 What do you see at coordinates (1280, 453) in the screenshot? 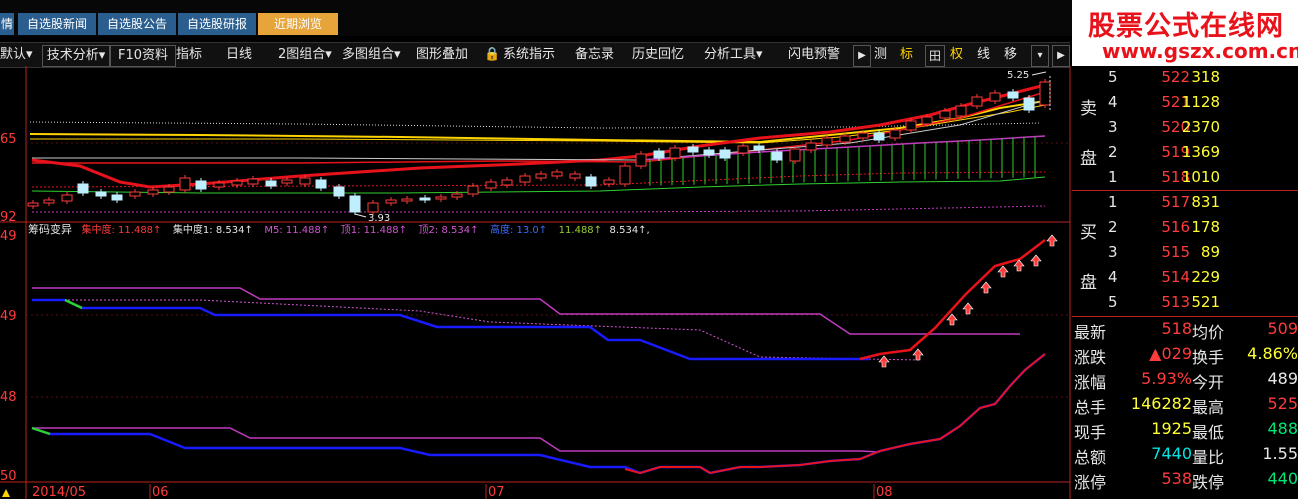
I see `stat-value: 1.55` at bounding box center [1280, 453].